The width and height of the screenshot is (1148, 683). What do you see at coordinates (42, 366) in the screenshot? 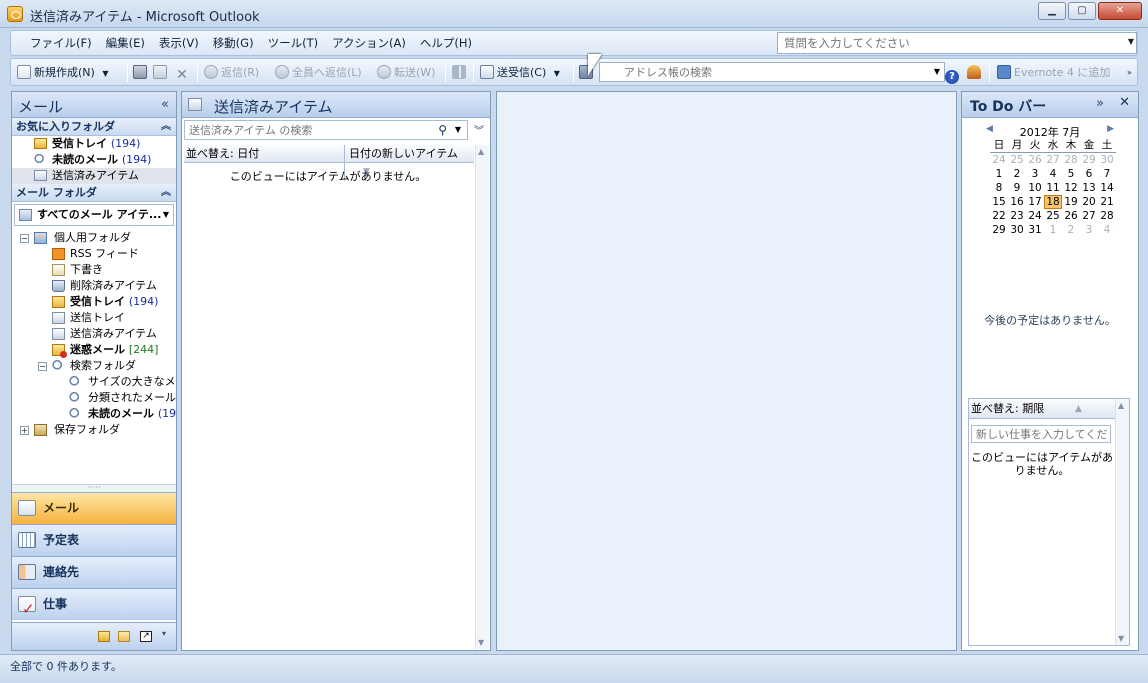
I see `tree-toggle-icon: −` at bounding box center [42, 366].